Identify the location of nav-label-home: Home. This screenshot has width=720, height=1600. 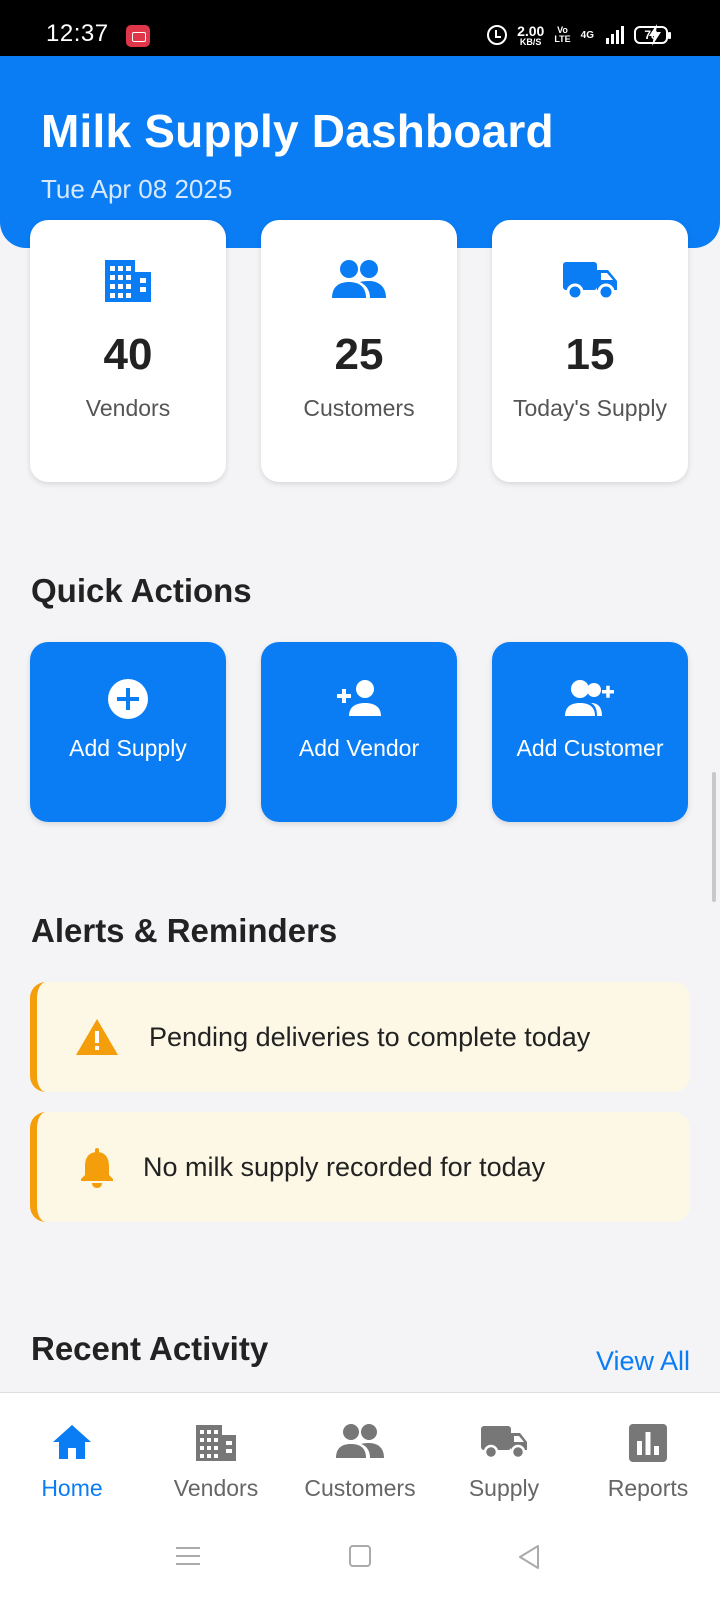
(72, 1488).